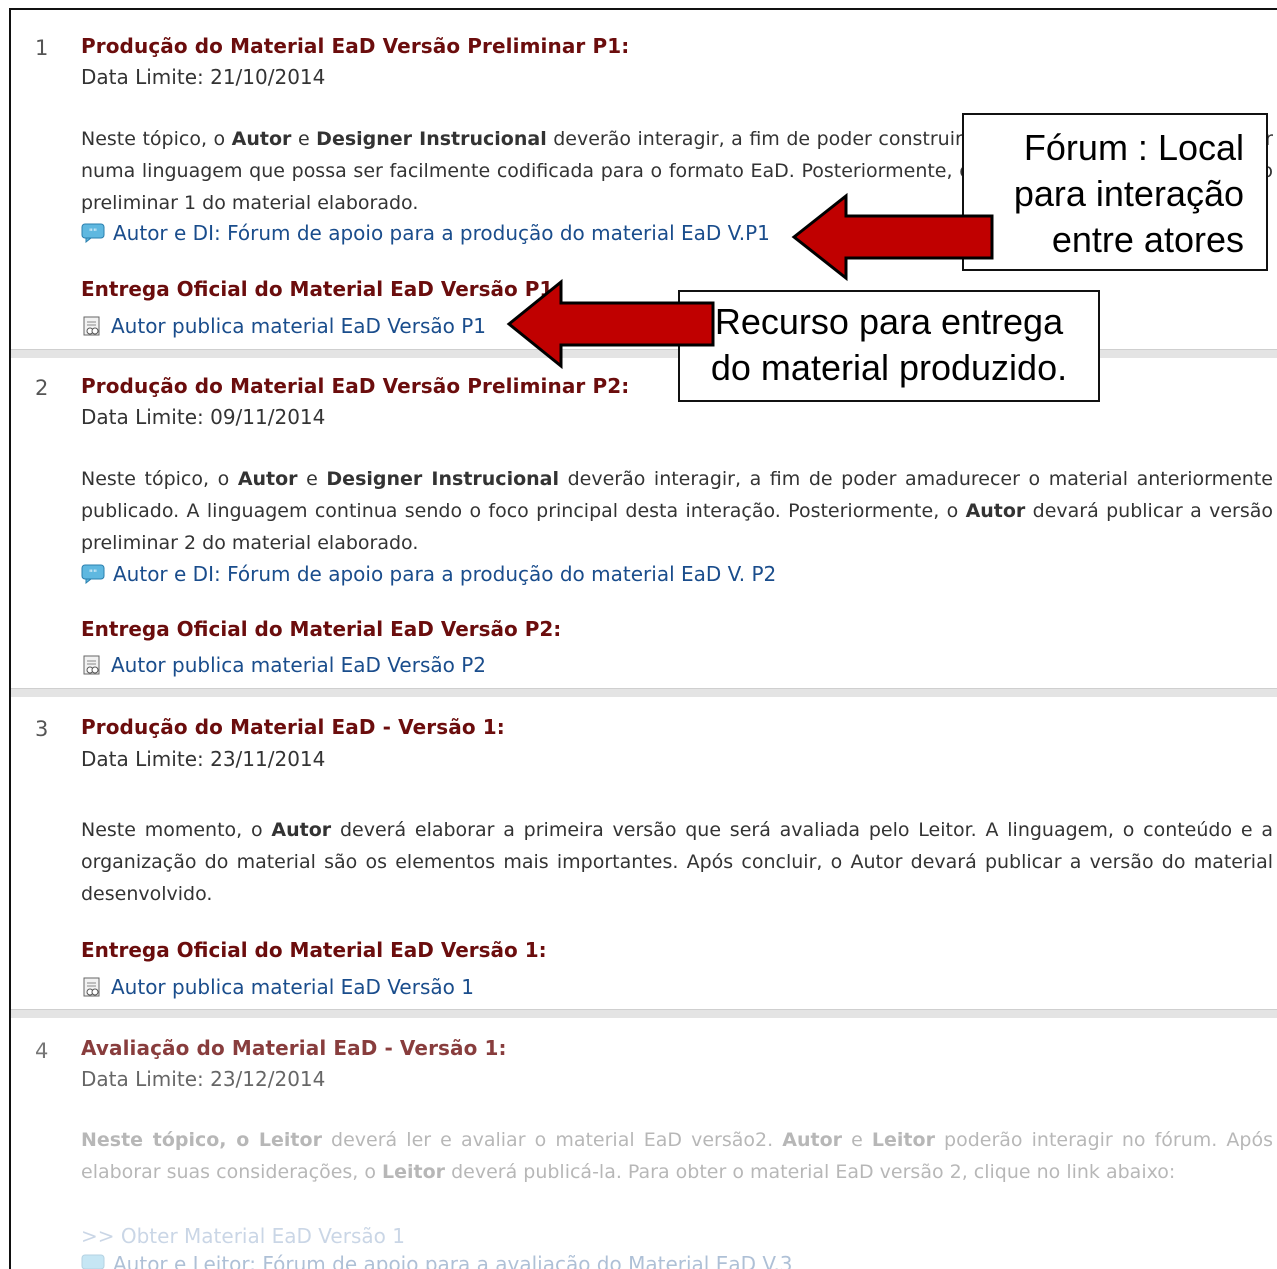 Image resolution: width=1277 pixels, height=1269 pixels. Describe the element at coordinates (1133, 147) in the screenshot. I see `forum-callout-line1: Fórum : Local` at that location.